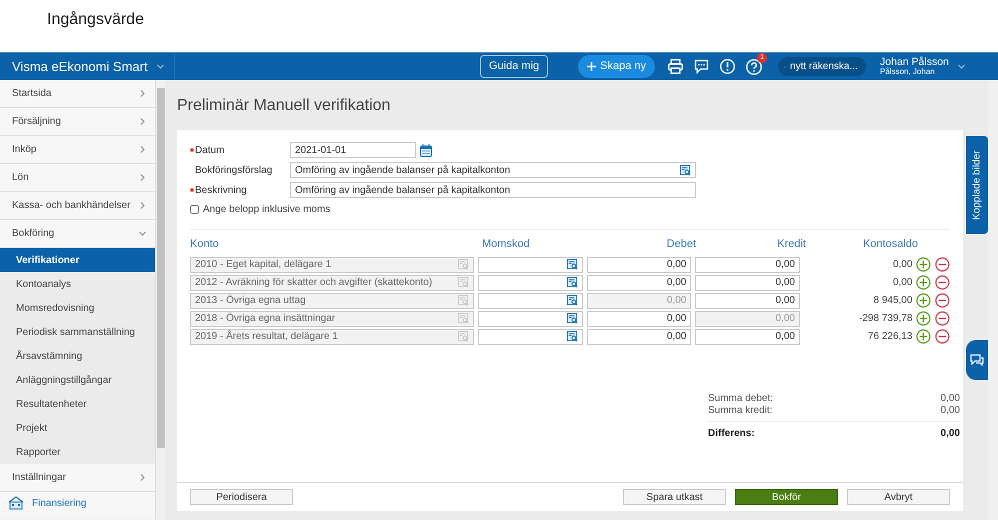 The width and height of the screenshot is (998, 521). What do you see at coordinates (221, 191) in the screenshot?
I see `field-label: Beskrivning` at bounding box center [221, 191].